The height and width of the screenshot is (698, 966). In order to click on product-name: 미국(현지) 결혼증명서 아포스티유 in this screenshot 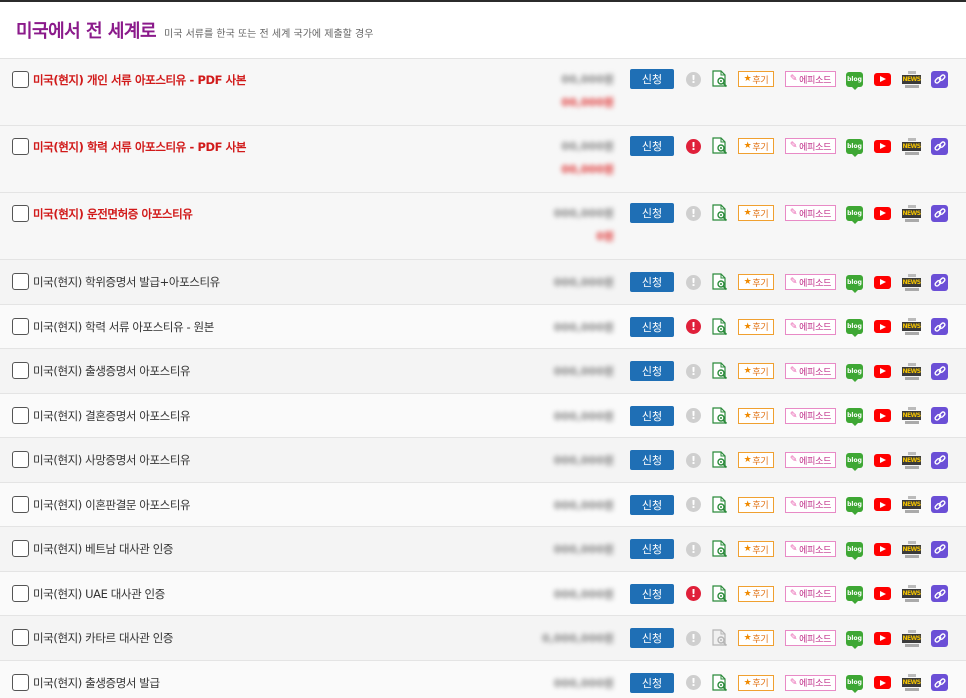, I will do `click(112, 416)`.